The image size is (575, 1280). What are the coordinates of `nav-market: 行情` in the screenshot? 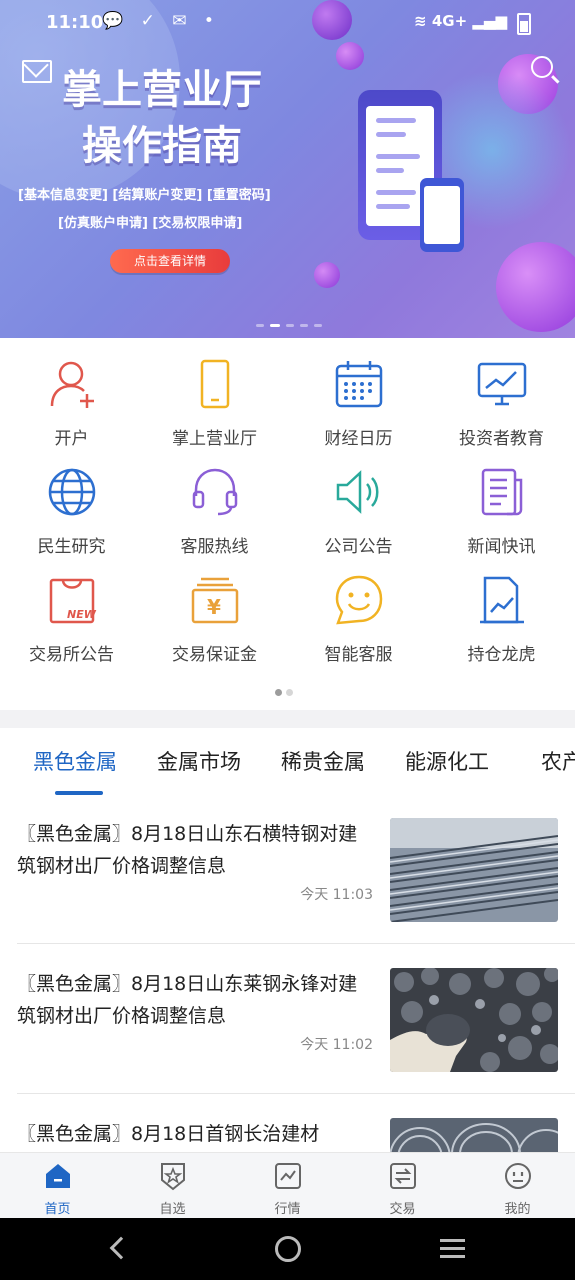 It's located at (287, 1186).